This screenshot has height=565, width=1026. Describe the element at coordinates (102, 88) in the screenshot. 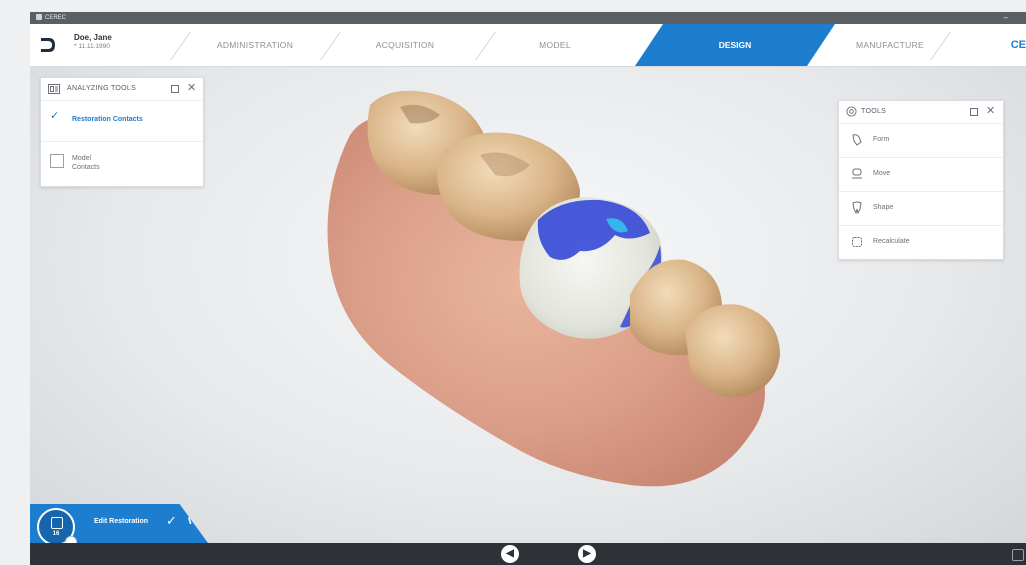

I see `analyzing-tools-title: ANALYZING TOOLS` at that location.